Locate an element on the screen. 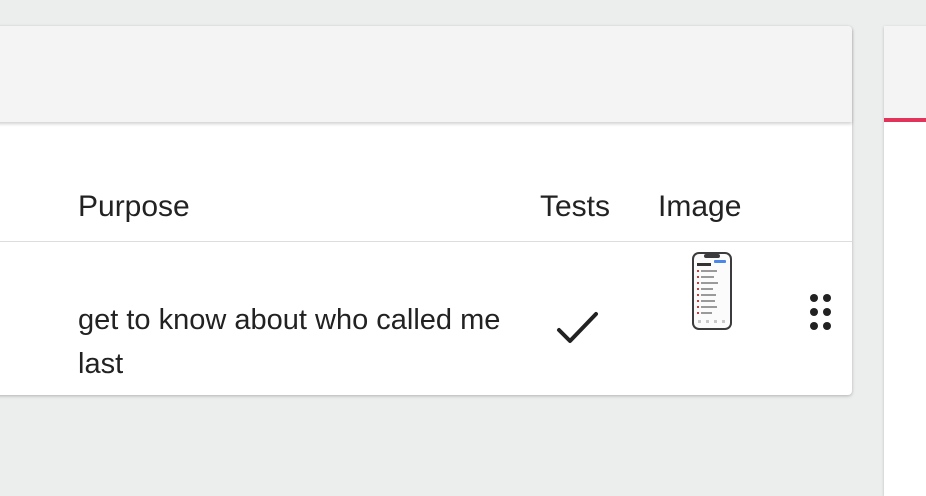 The height and width of the screenshot is (496, 926). column-header-tests: Tests is located at coordinates (575, 207).